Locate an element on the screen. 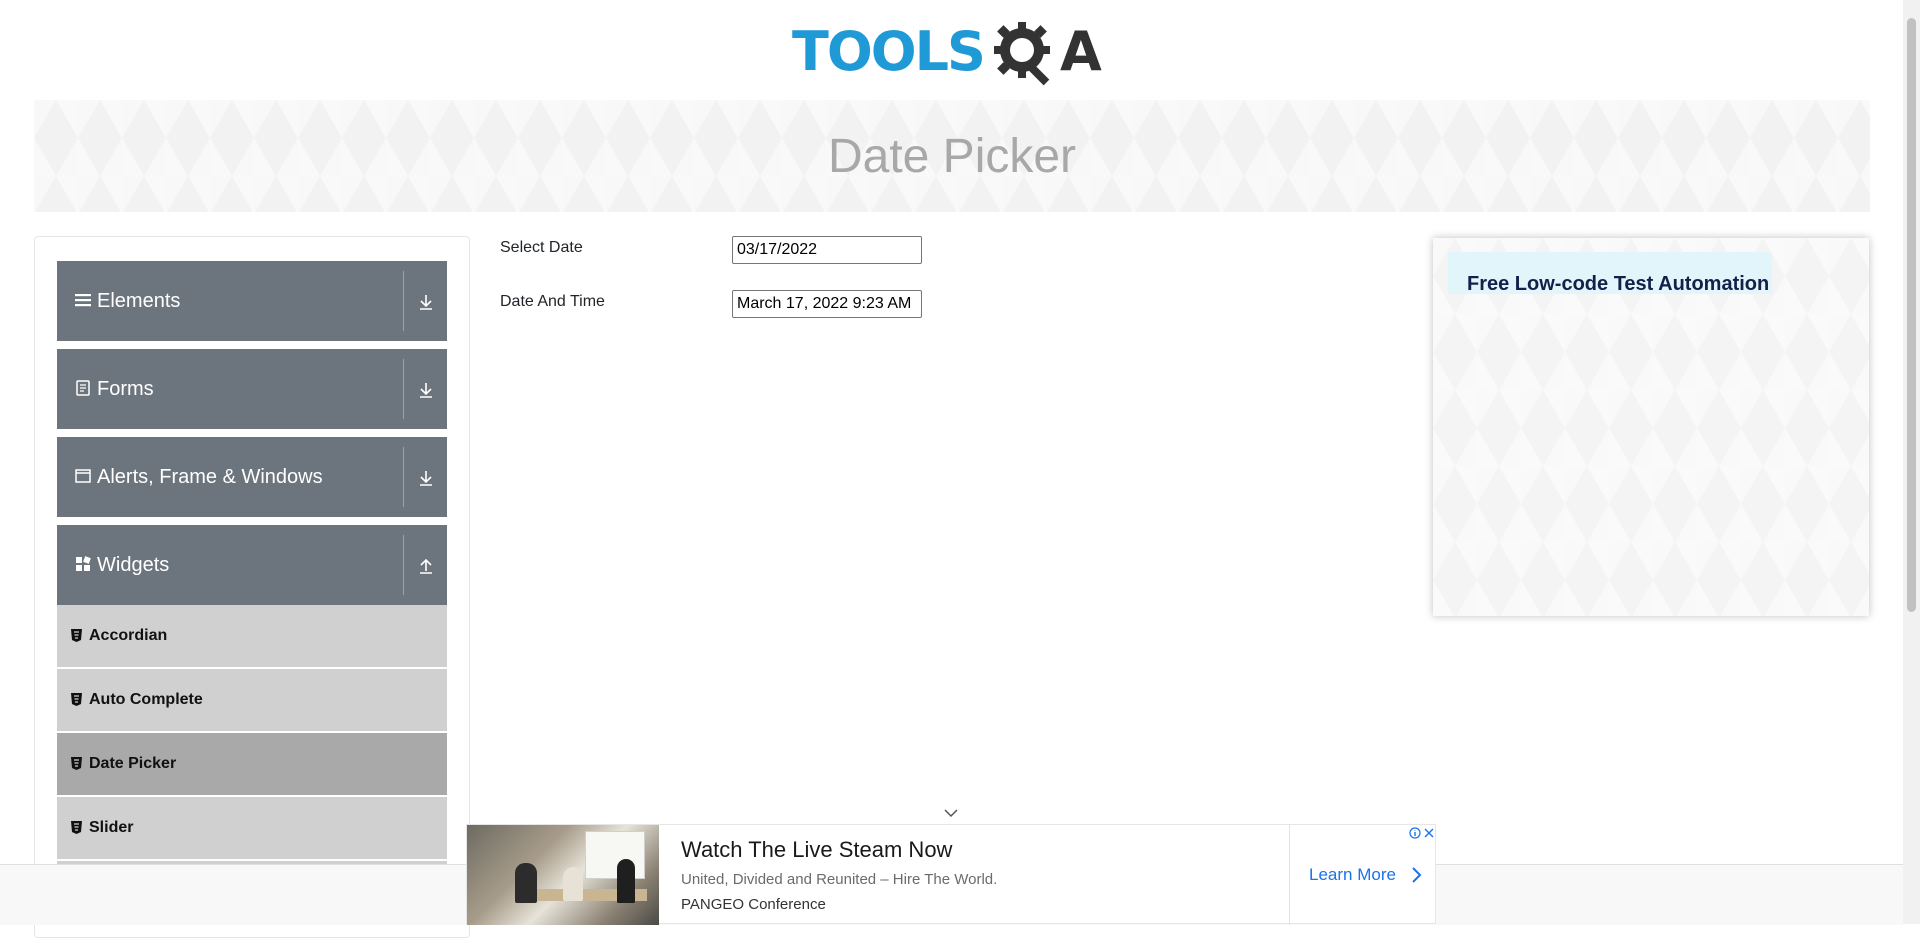  gear-magnifier-icon is located at coordinates (1021, 54).